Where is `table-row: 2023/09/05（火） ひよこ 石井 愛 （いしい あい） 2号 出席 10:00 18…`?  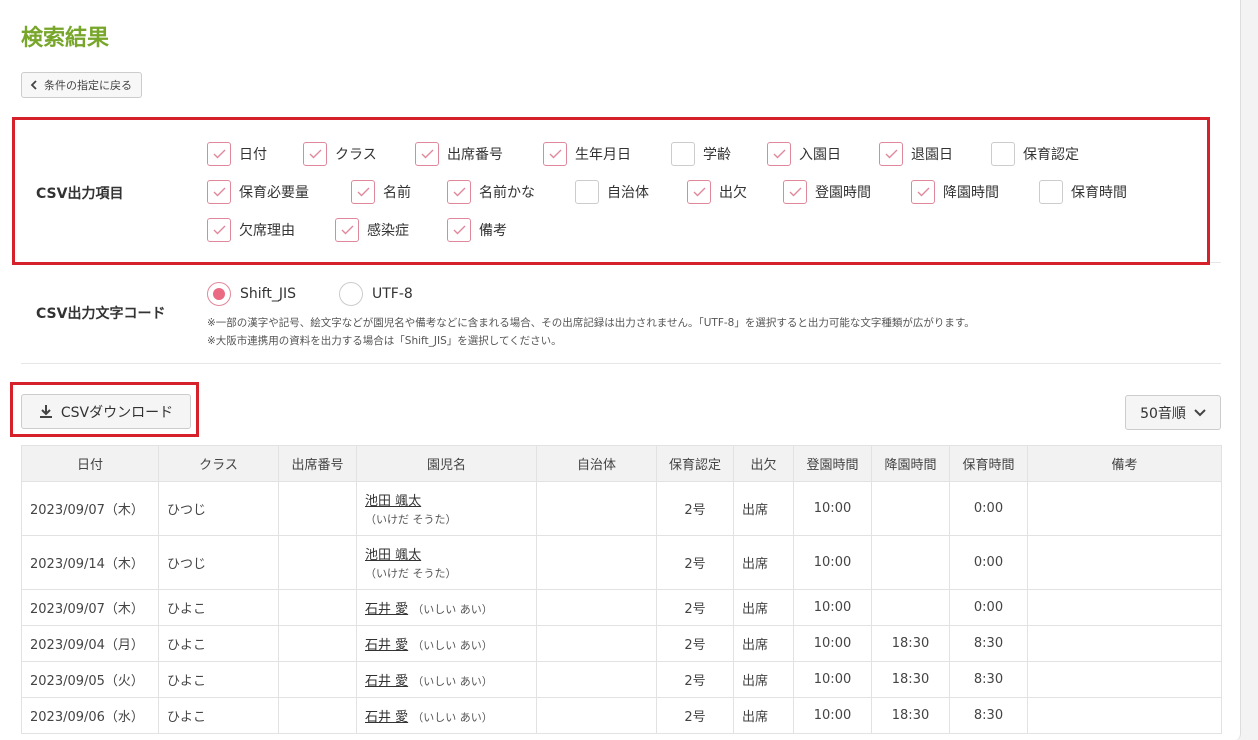 table-row: 2023/09/05（火） ひよこ 石井 愛 （いしい あい） 2号 出席 10:00 18… is located at coordinates (621, 679).